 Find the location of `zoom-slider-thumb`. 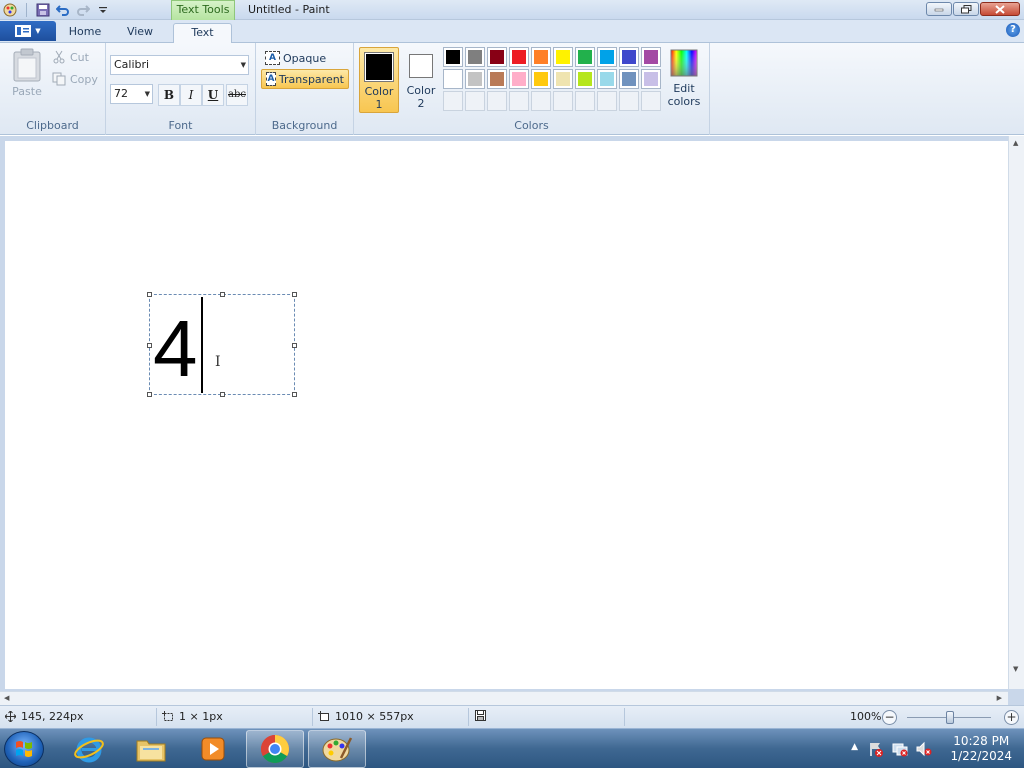

zoom-slider-thumb is located at coordinates (950, 717).